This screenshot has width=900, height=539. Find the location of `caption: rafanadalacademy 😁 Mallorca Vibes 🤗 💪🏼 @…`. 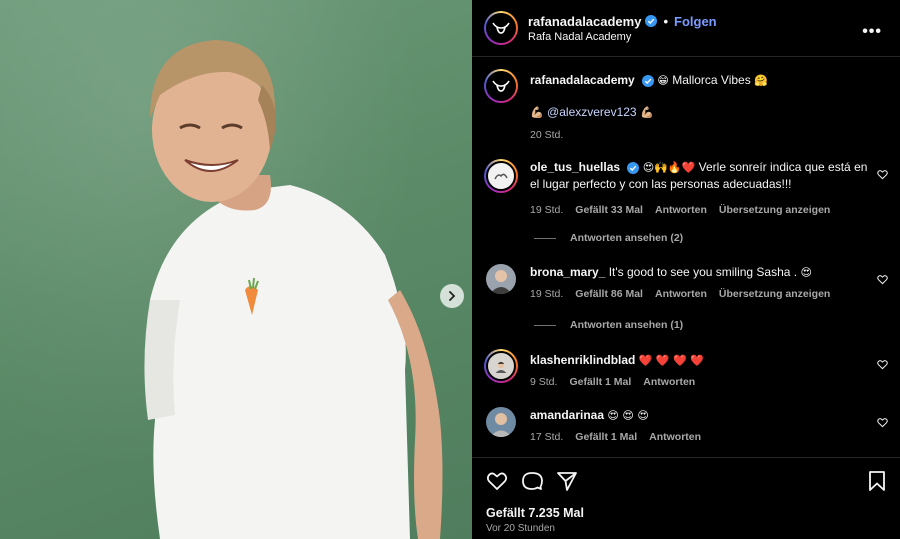

caption: rafanadalacademy 😁 Mallorca Vibes 🤗 💪🏼 @… is located at coordinates (686, 106).